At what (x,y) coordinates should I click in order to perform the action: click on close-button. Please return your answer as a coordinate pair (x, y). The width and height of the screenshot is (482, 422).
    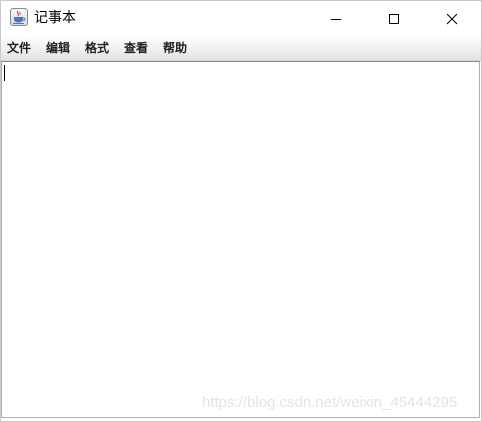
    Looking at the image, I should click on (452, 18).